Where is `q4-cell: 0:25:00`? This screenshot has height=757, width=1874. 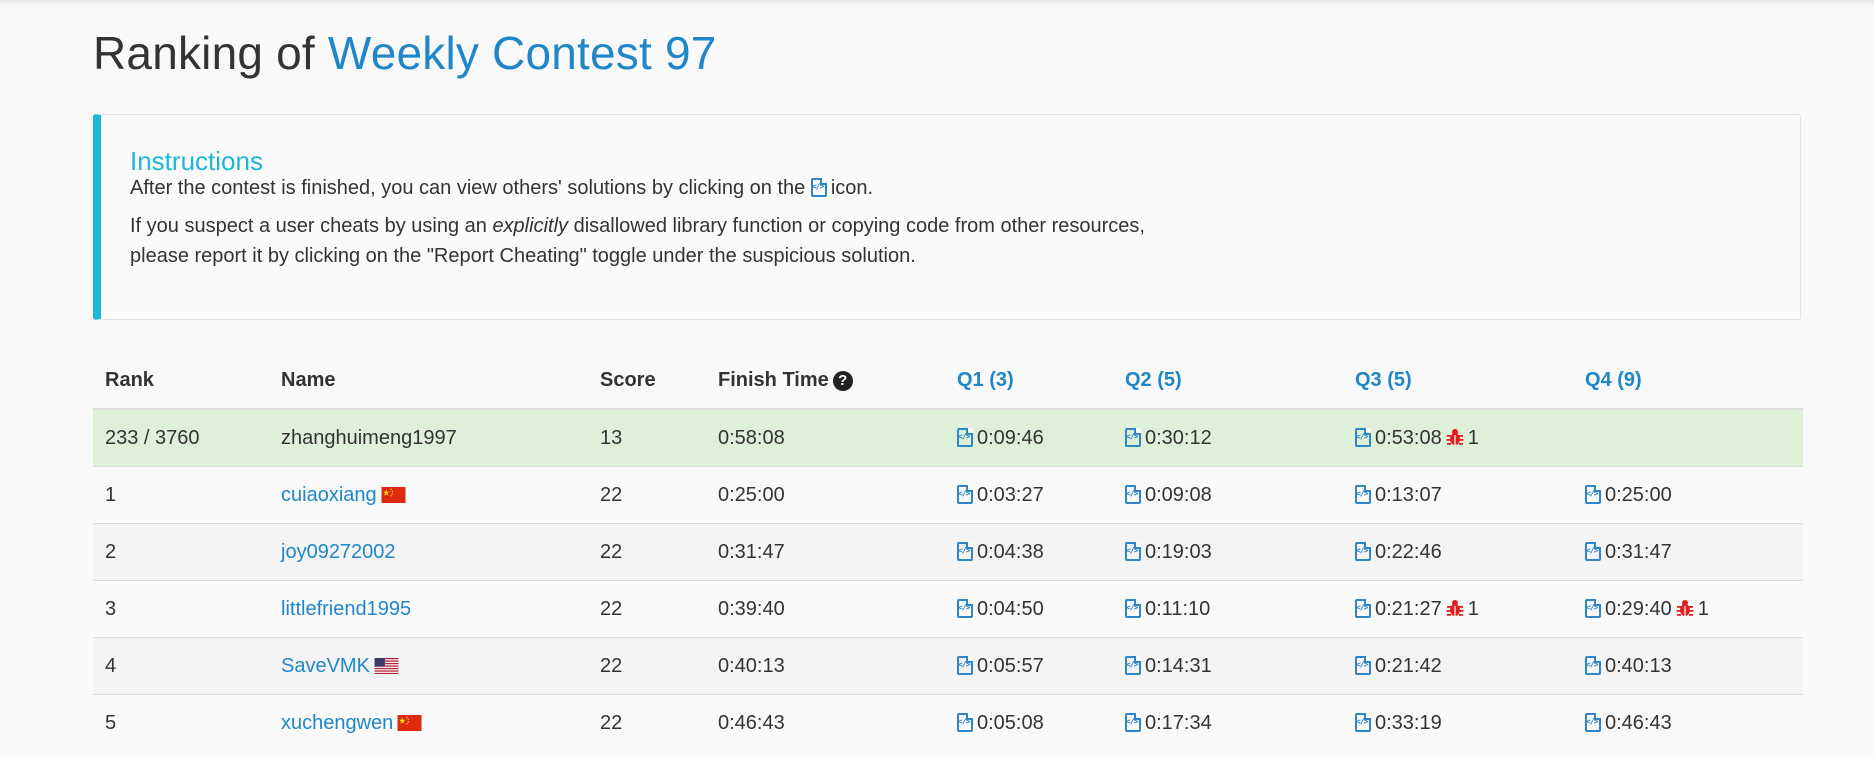 q4-cell: 0:25:00 is located at coordinates (1688, 495).